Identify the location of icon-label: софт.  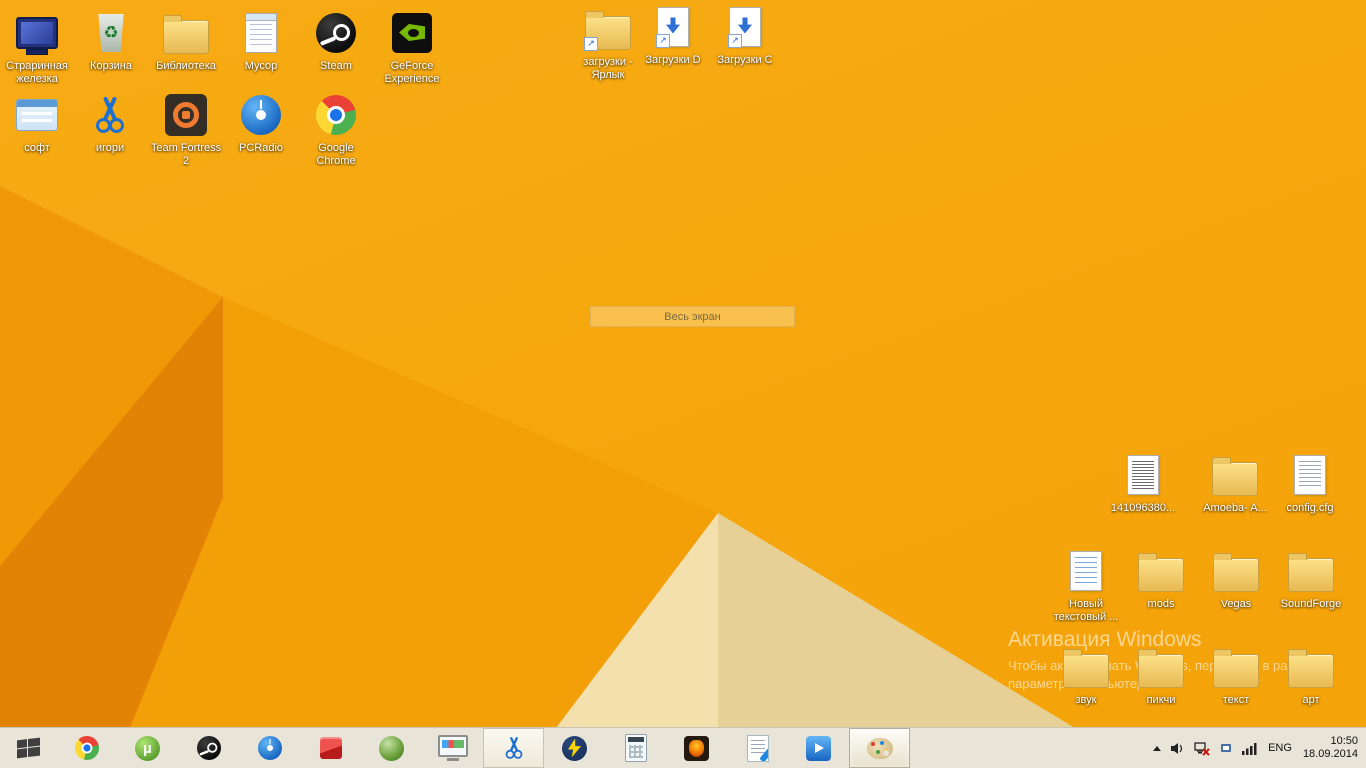
(37, 148).